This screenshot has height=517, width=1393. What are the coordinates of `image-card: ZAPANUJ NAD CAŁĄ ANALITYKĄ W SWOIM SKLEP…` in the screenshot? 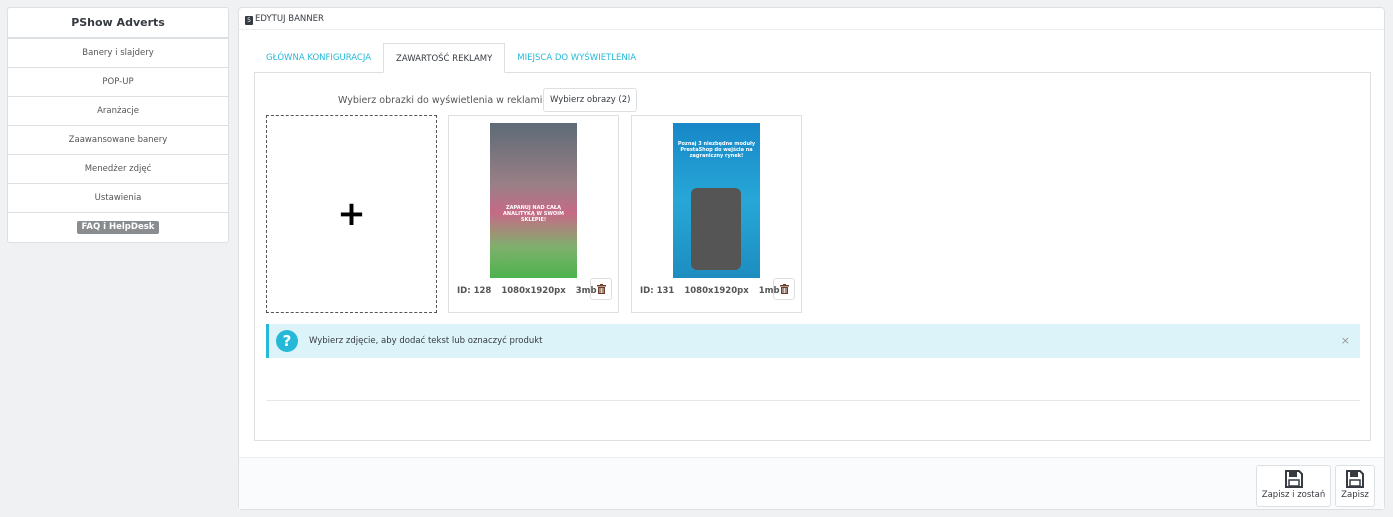 It's located at (533, 214).